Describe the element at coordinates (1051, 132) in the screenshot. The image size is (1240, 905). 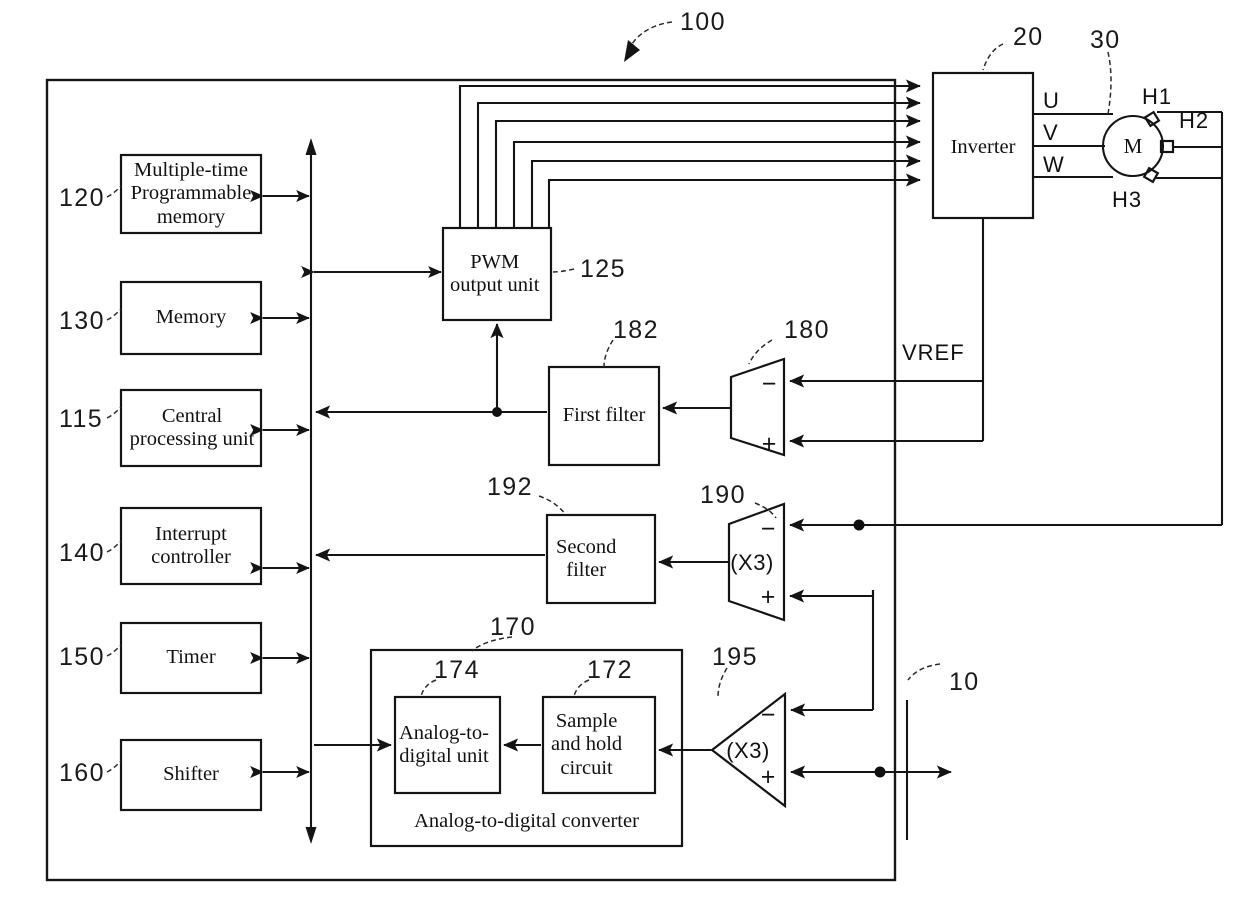
I see `phase-v-label: V` at that location.